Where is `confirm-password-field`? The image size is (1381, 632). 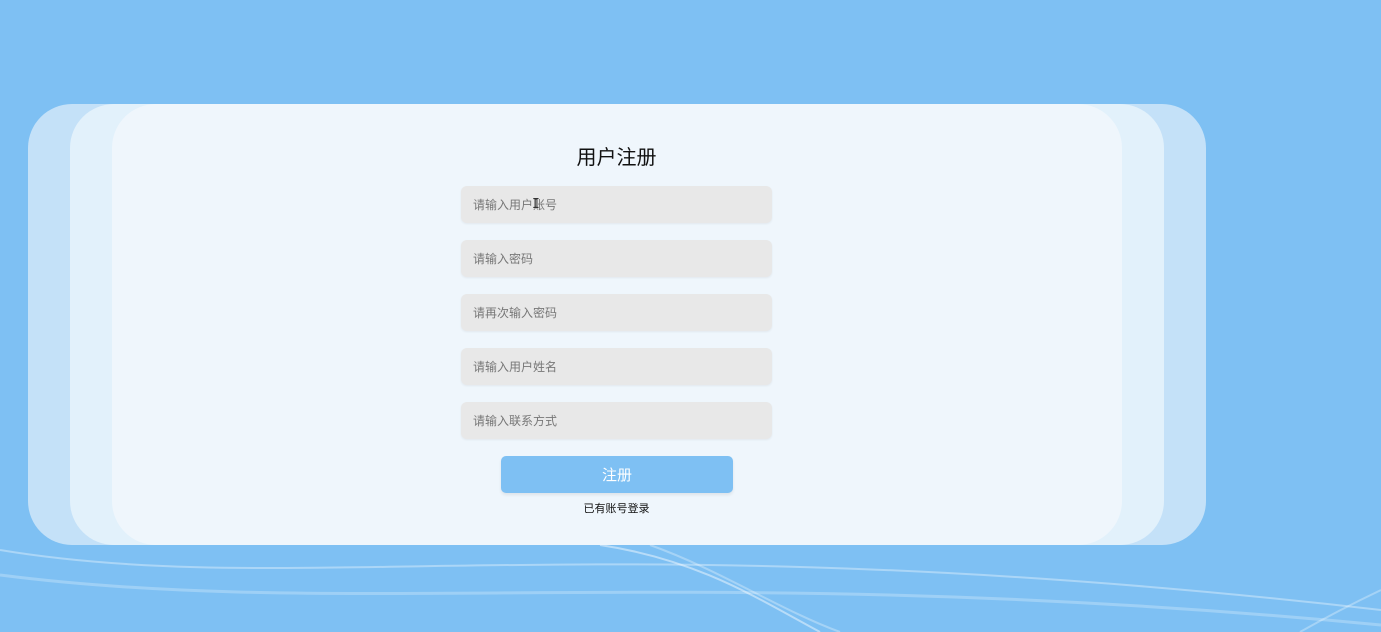 confirm-password-field is located at coordinates (616, 312).